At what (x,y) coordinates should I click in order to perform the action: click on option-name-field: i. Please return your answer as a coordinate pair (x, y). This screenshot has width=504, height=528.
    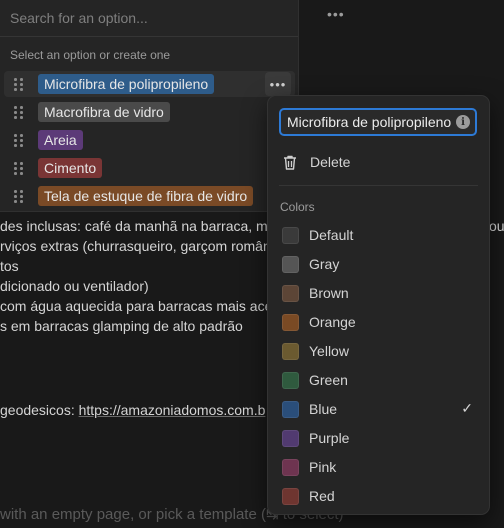
    Looking at the image, I should click on (378, 122).